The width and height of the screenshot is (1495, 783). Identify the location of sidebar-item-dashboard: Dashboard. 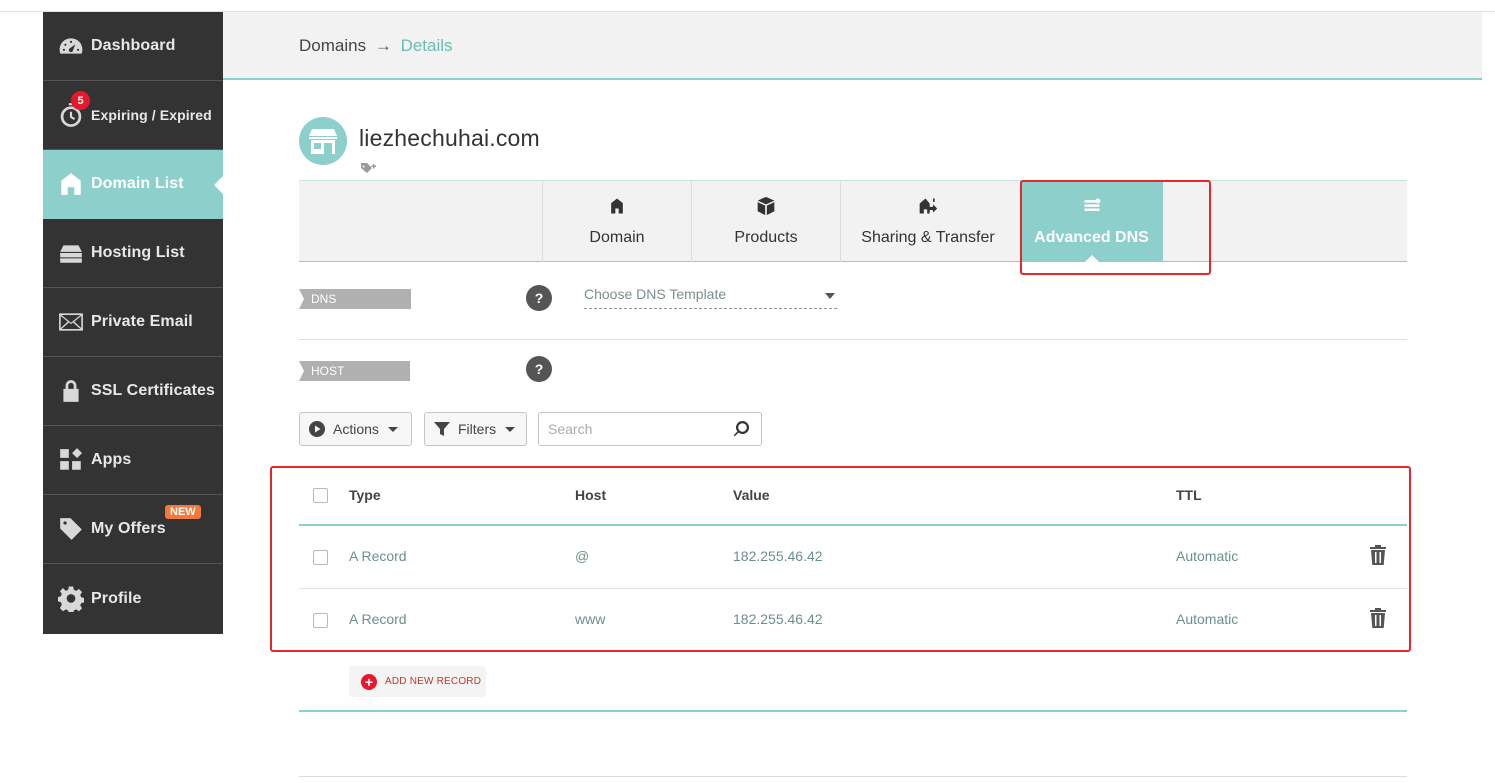
(133, 46).